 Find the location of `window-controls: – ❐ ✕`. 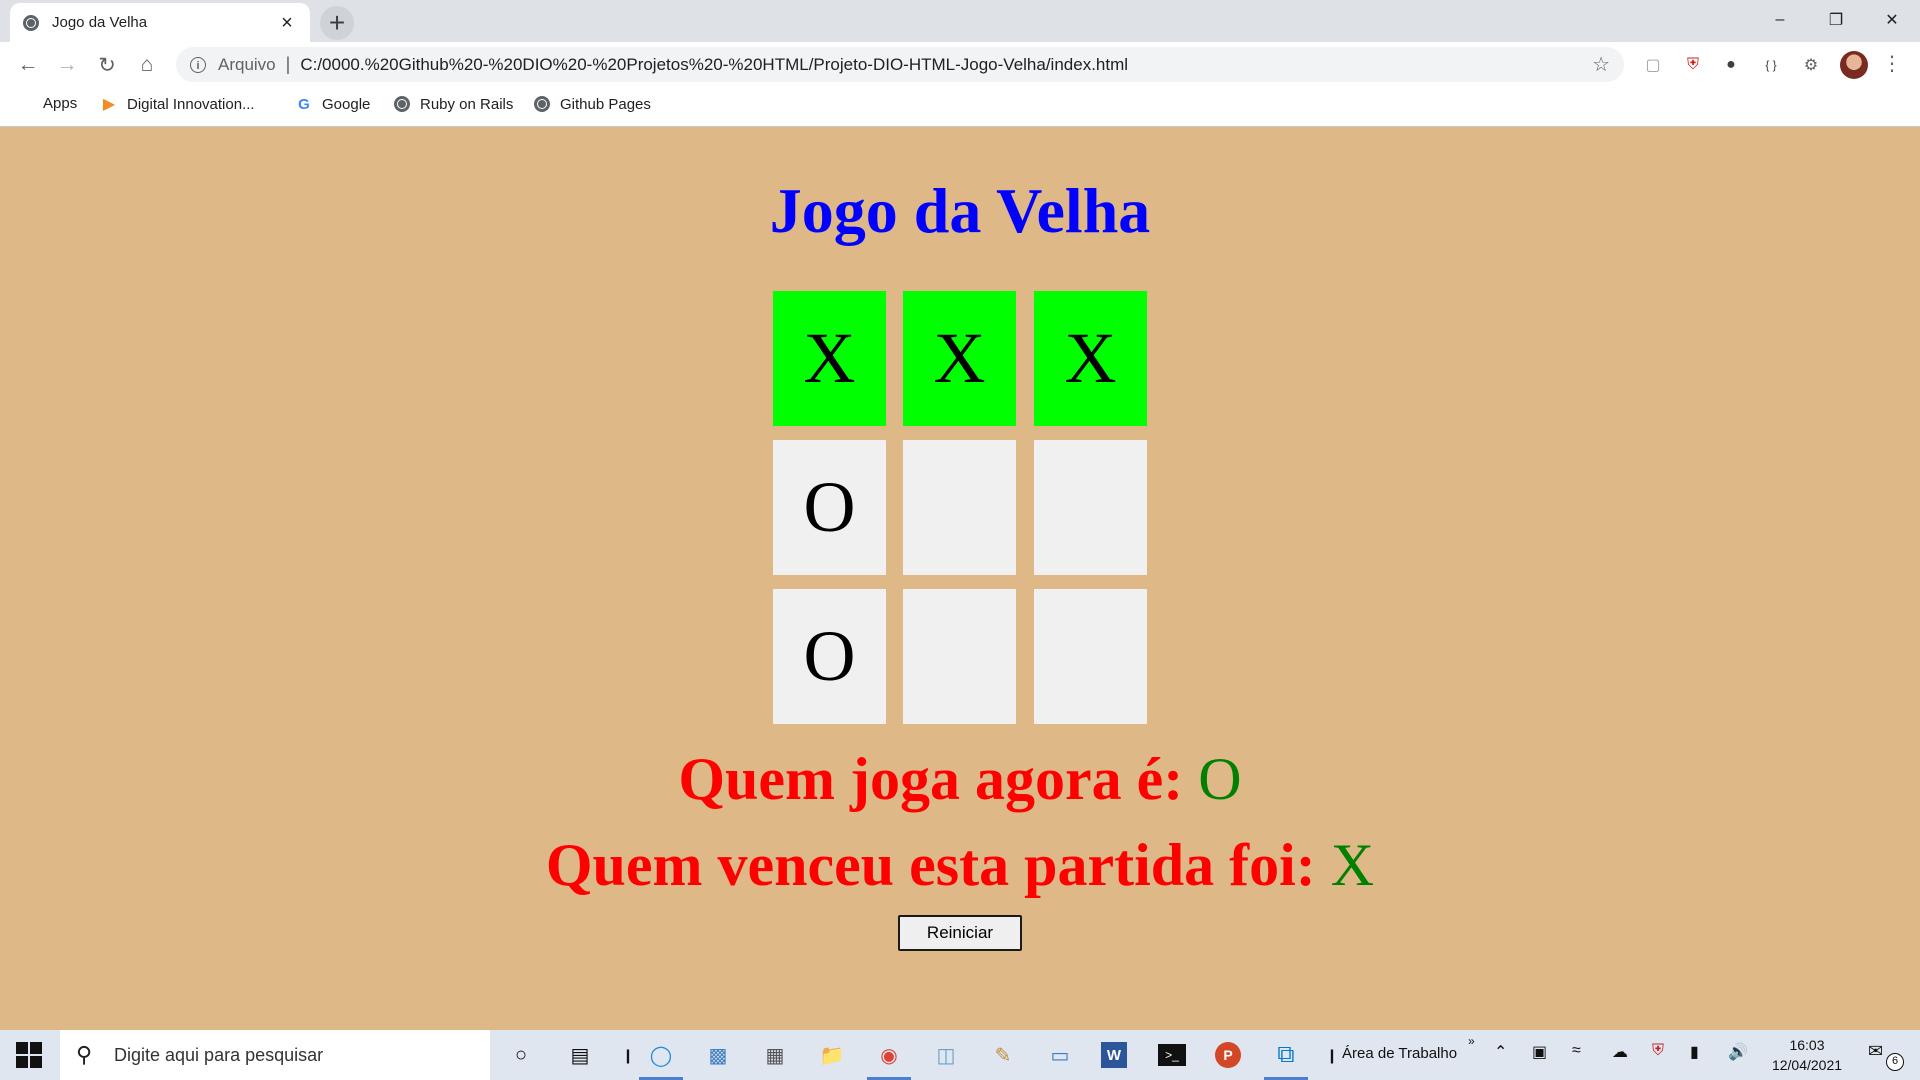

window-controls: – ❐ ✕ is located at coordinates (1836, 20).